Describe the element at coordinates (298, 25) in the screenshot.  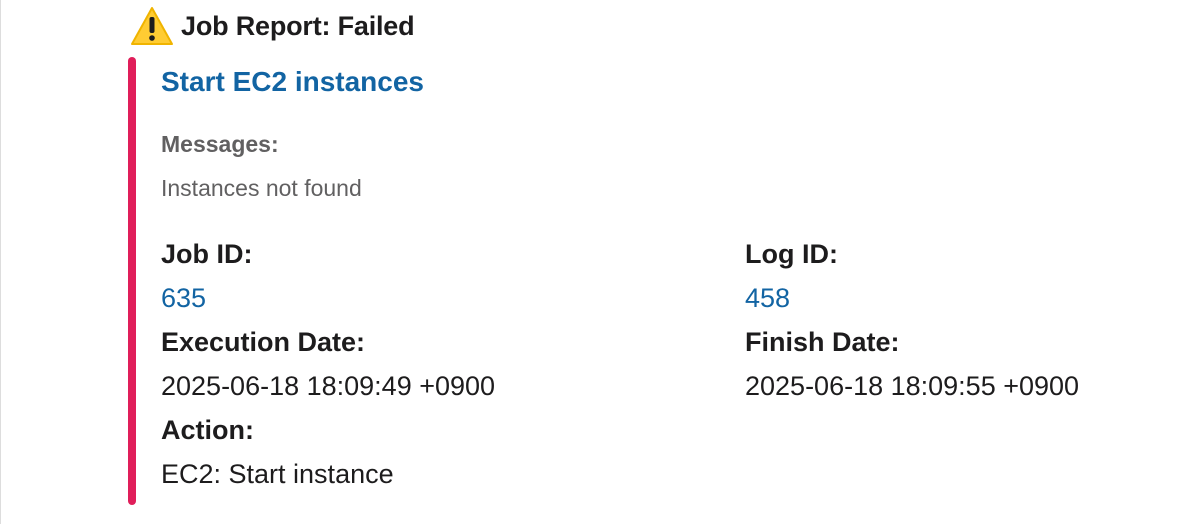
I see `header-title: Job Report: Failed` at that location.